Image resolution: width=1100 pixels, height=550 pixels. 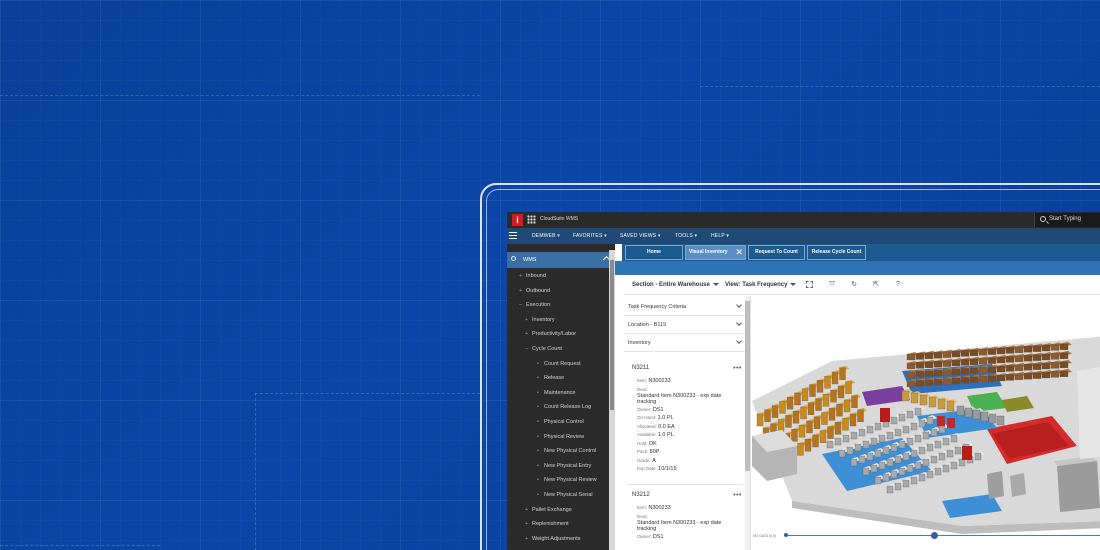 I want to click on tab-label: Release Cycle Count, so click(x=836, y=252).